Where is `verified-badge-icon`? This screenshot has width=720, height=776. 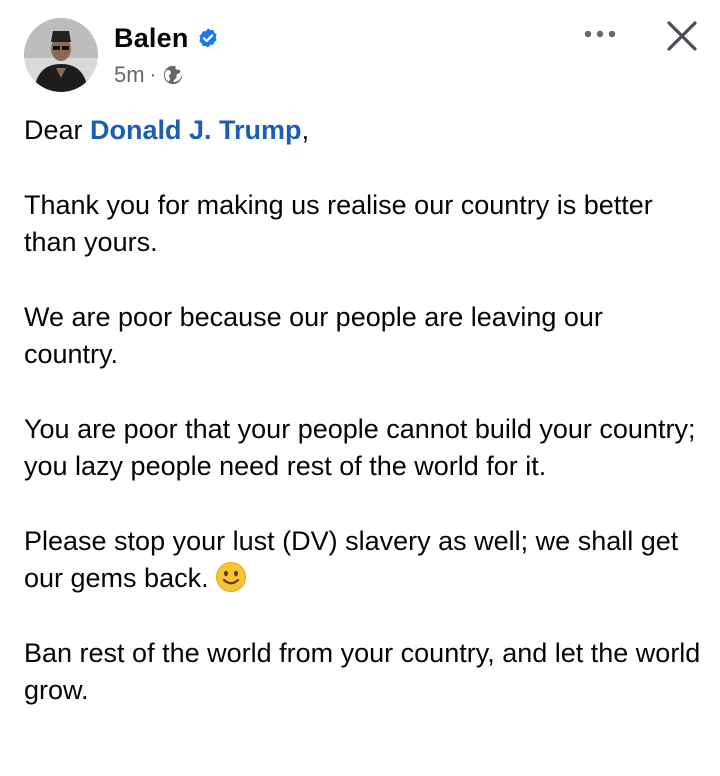
verified-badge-icon is located at coordinates (208, 38).